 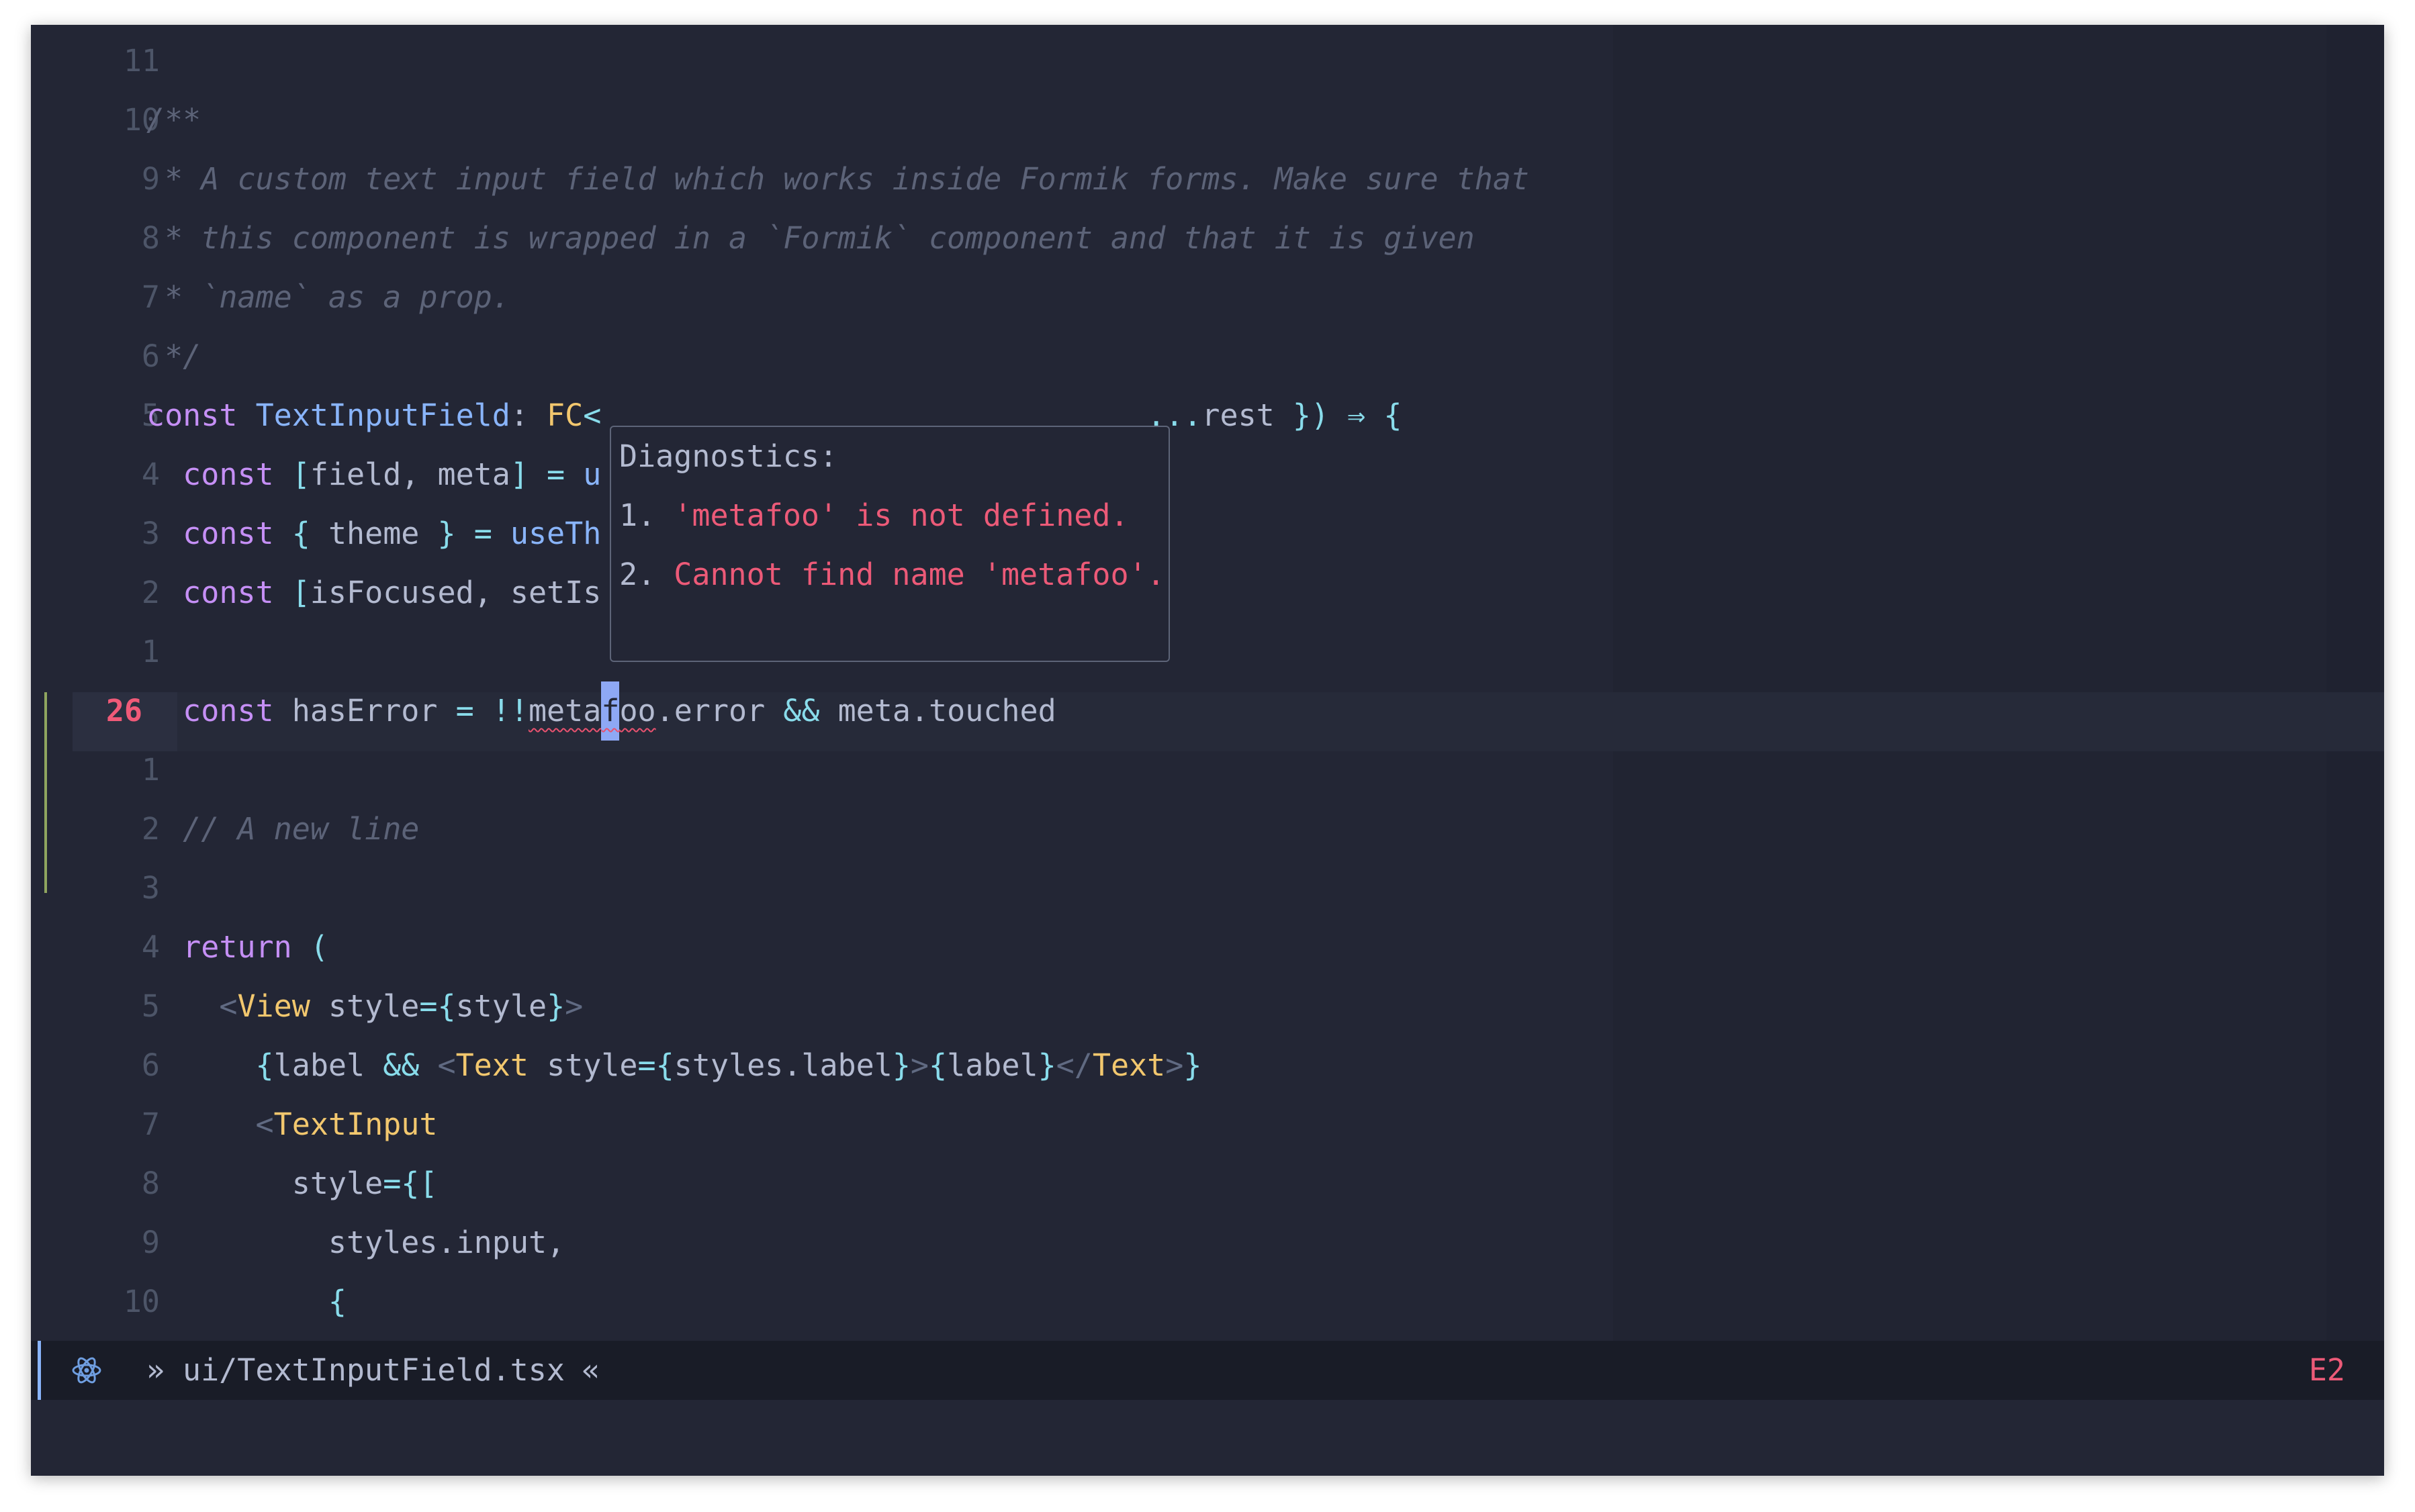 What do you see at coordinates (728, 456) in the screenshot?
I see `diagnostics-title: Diagnostics:` at bounding box center [728, 456].